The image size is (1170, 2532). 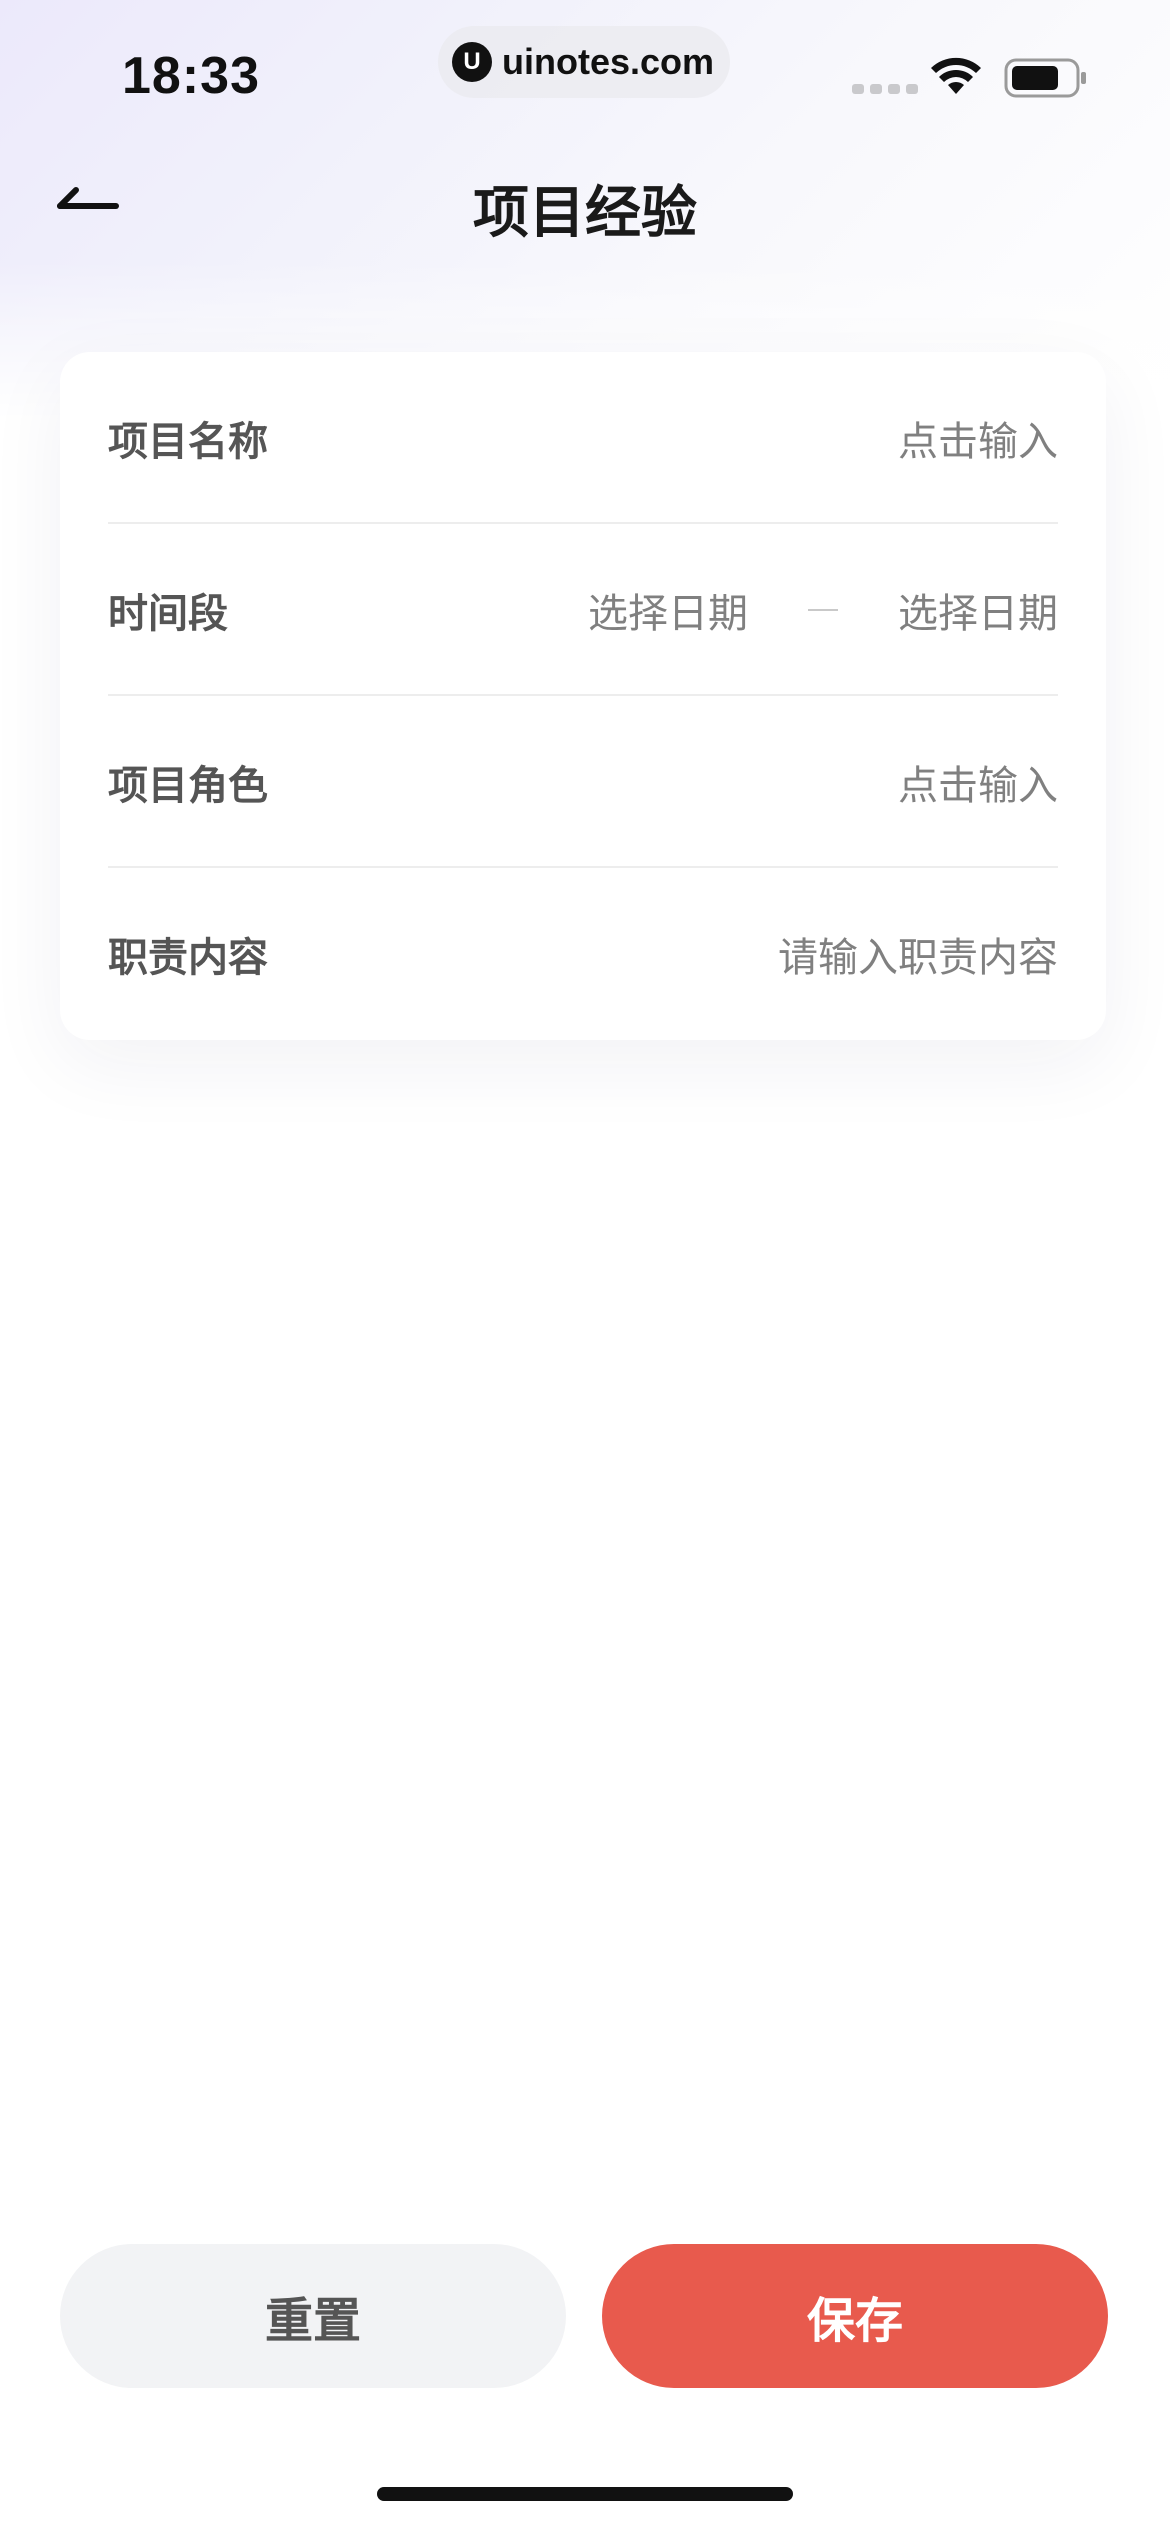 I want to click on project-role-input: 点击输入, so click(x=978, y=782).